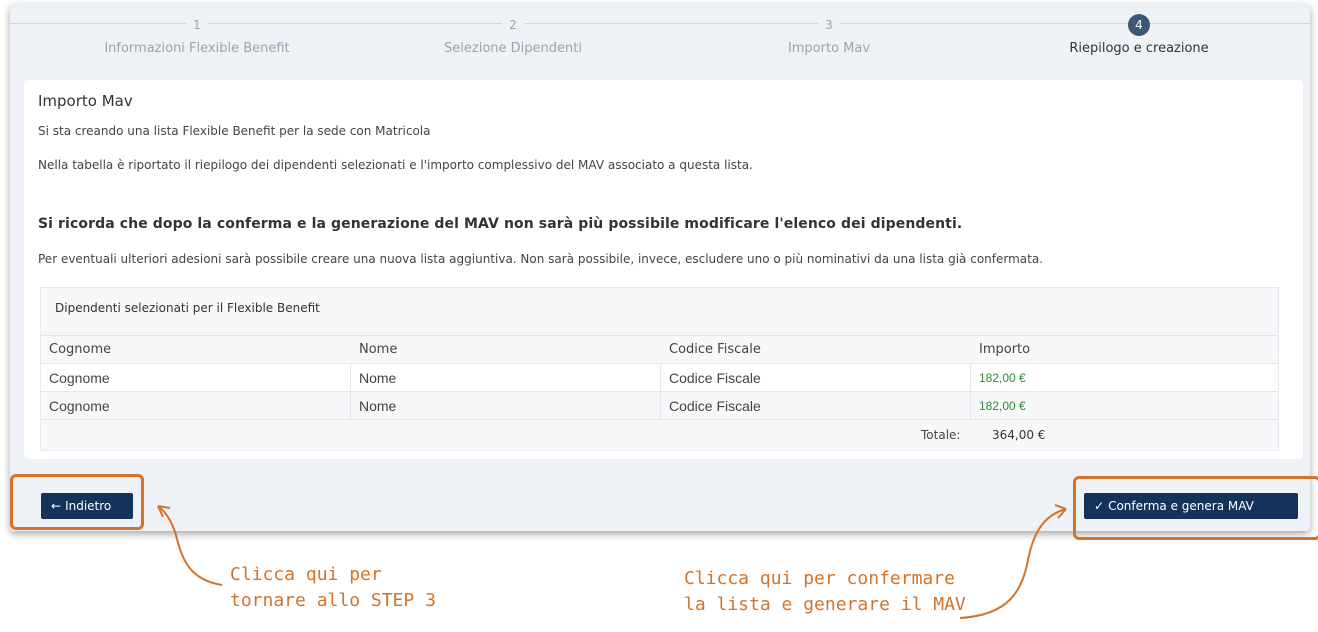 The width and height of the screenshot is (1318, 632). Describe the element at coordinates (1013, 563) in the screenshot. I see `confirm-annotation-arrow` at that location.